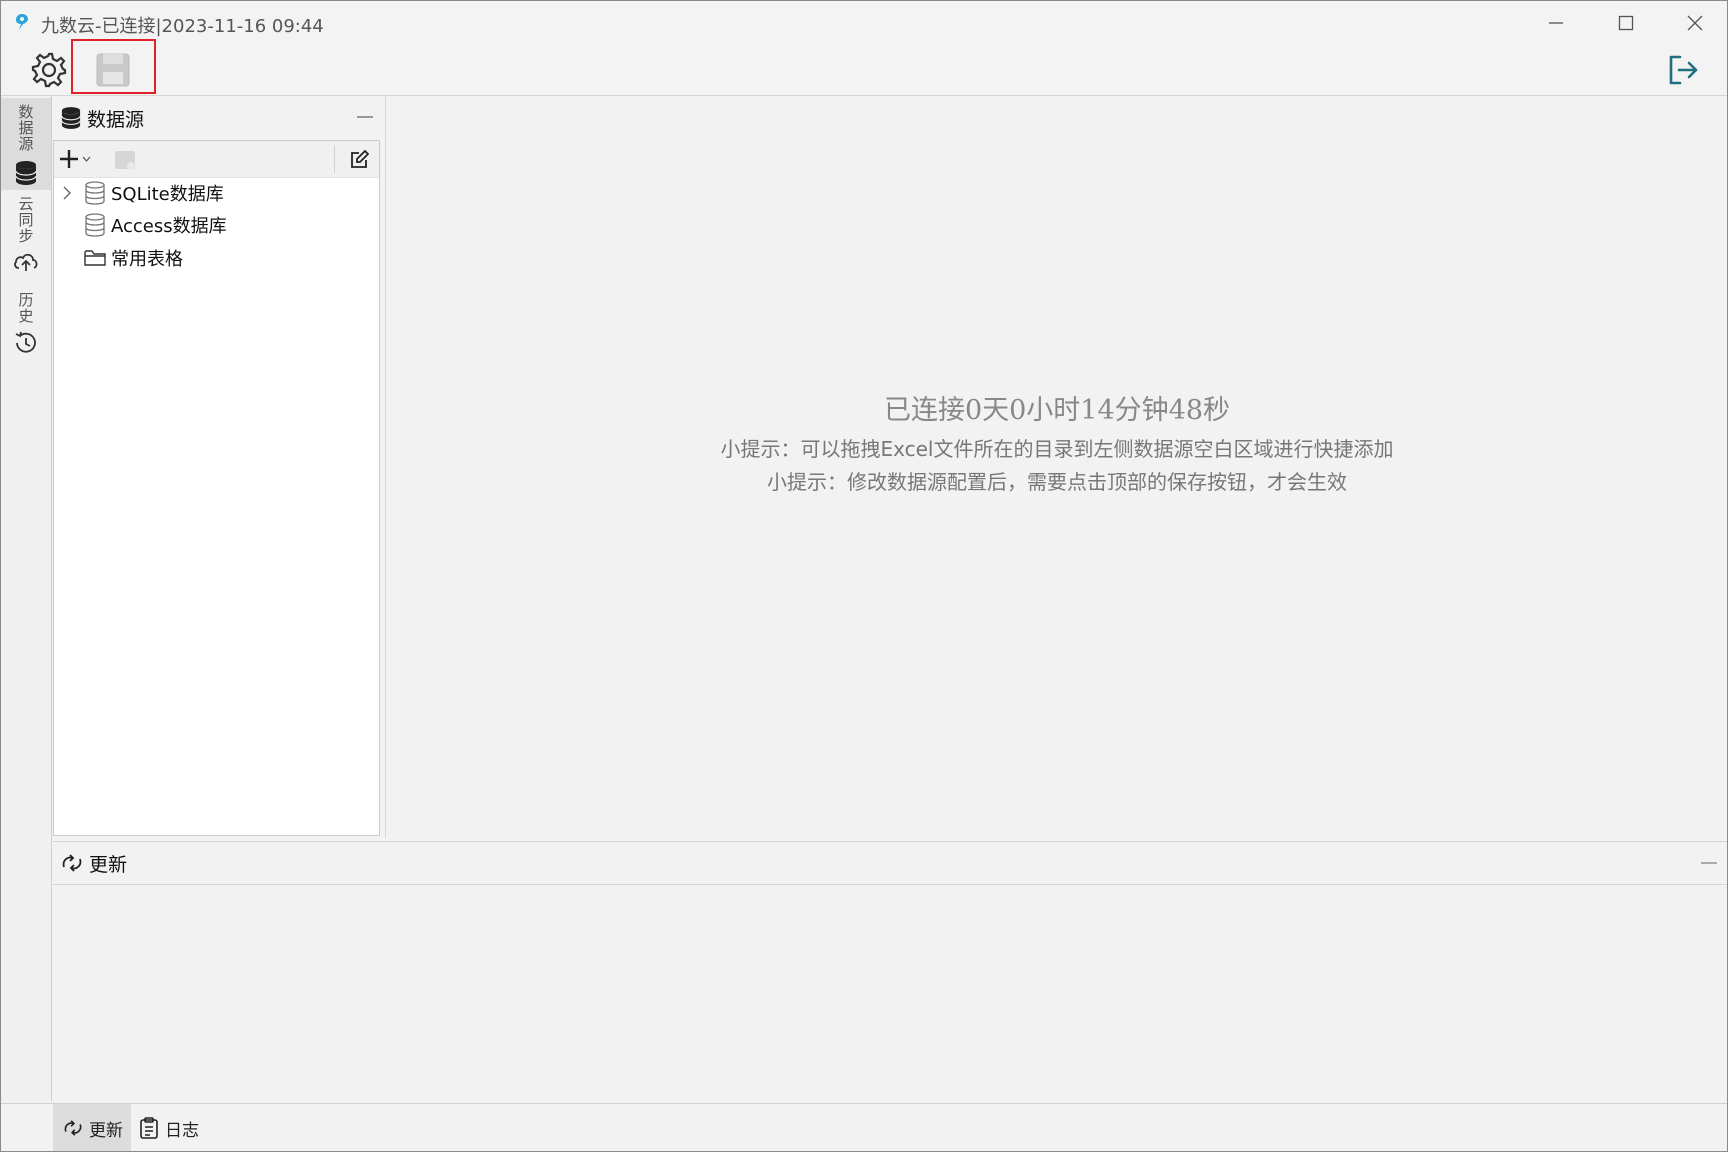 The height and width of the screenshot is (1152, 1728). I want to click on datasource-panel: 数据源 SQLite数据库 Access数据库 常用表格, so click(218, 467).